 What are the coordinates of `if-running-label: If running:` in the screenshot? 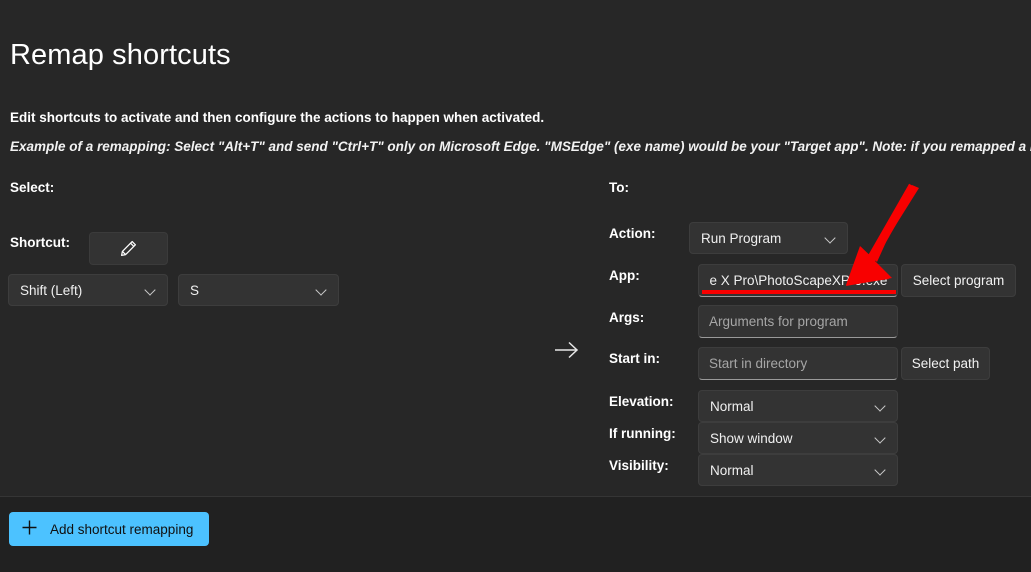 It's located at (642, 433).